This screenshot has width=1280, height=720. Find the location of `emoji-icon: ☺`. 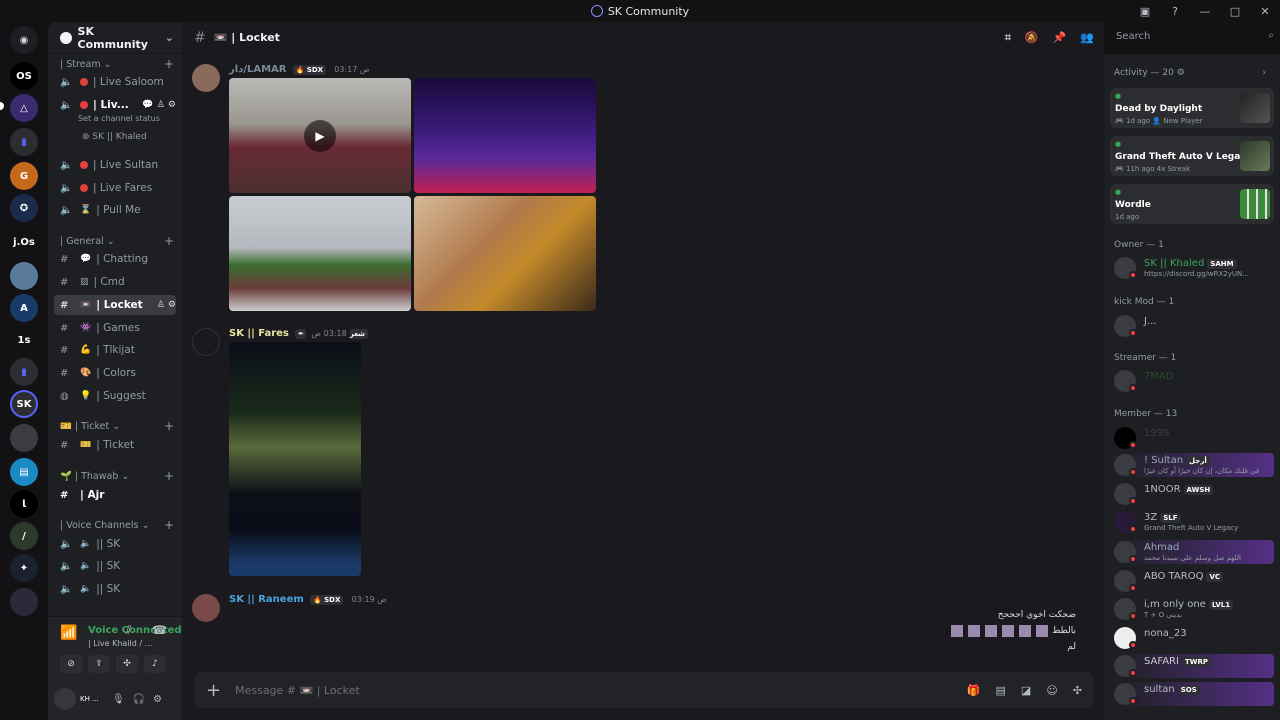

emoji-icon: ☺ is located at coordinates (1051, 690).